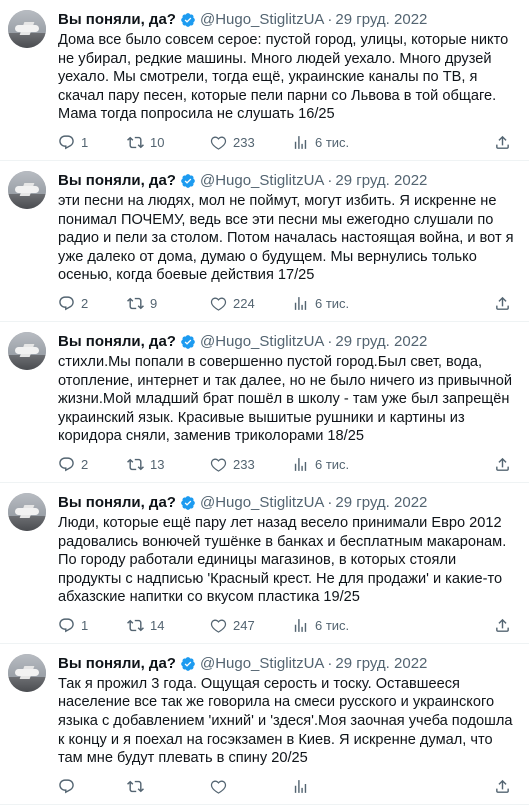 The height and width of the screenshot is (805, 529). I want to click on tweet-actions: 1 14 247 6 тис., so click(287, 626).